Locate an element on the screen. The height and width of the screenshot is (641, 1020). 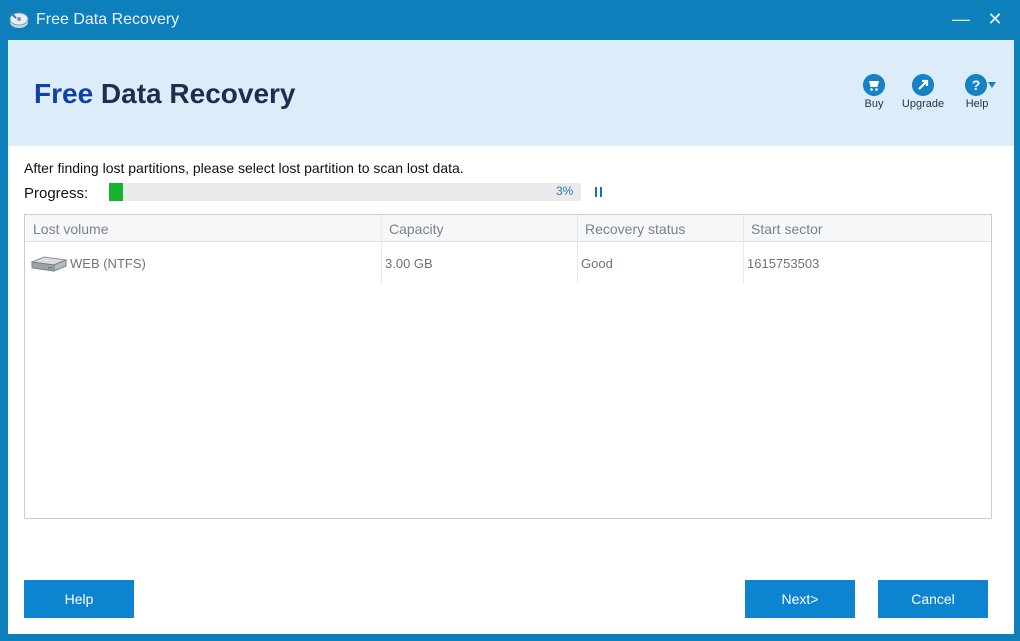
progress-bar is located at coordinates (345, 192).